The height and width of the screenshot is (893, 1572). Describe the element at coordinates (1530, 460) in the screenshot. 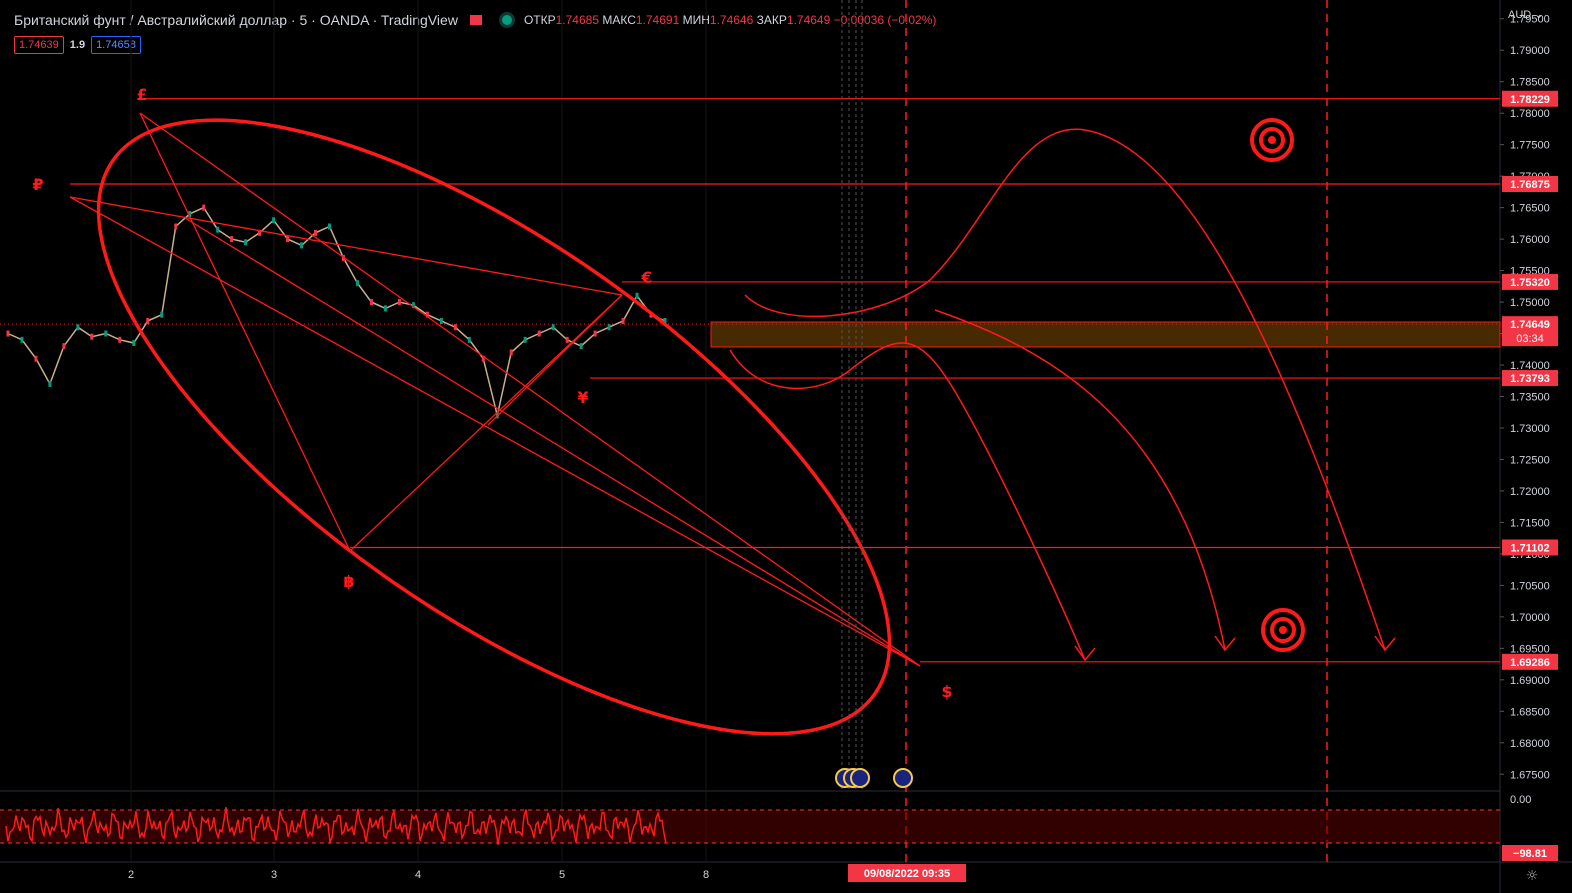

I see `y-tick-label: 1.72500` at that location.